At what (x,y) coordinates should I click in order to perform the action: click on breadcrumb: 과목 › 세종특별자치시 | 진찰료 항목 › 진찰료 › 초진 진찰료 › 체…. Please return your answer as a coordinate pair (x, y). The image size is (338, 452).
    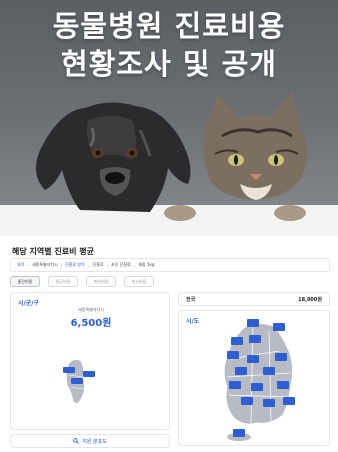
    Looking at the image, I should click on (170, 265).